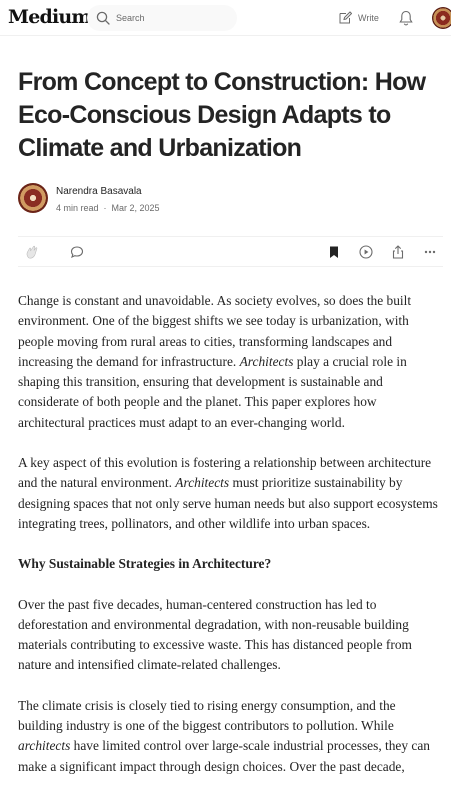 Image resolution: width=451 pixels, height=797 pixels. Describe the element at coordinates (77, 208) in the screenshot. I see `read-time: 4 min read` at that location.